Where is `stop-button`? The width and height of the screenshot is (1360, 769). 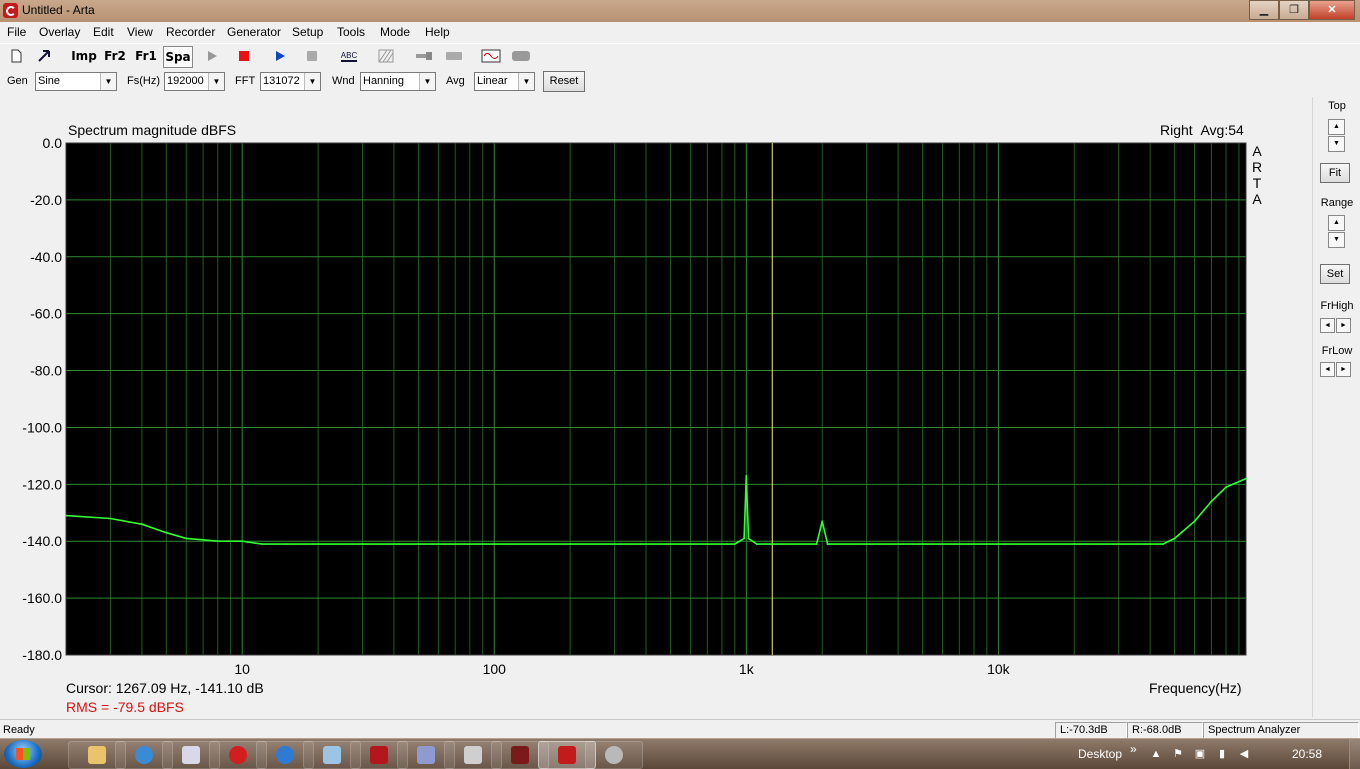
stop-button is located at coordinates (312, 56).